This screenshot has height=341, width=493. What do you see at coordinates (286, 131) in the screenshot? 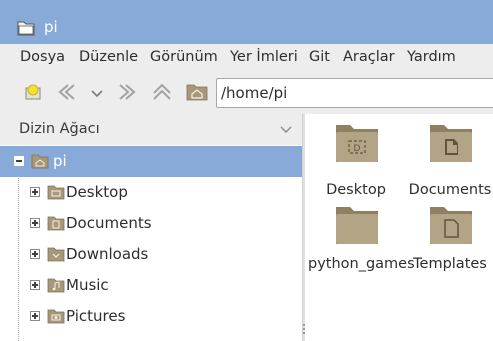
I see `chevron-down-icon` at bounding box center [286, 131].